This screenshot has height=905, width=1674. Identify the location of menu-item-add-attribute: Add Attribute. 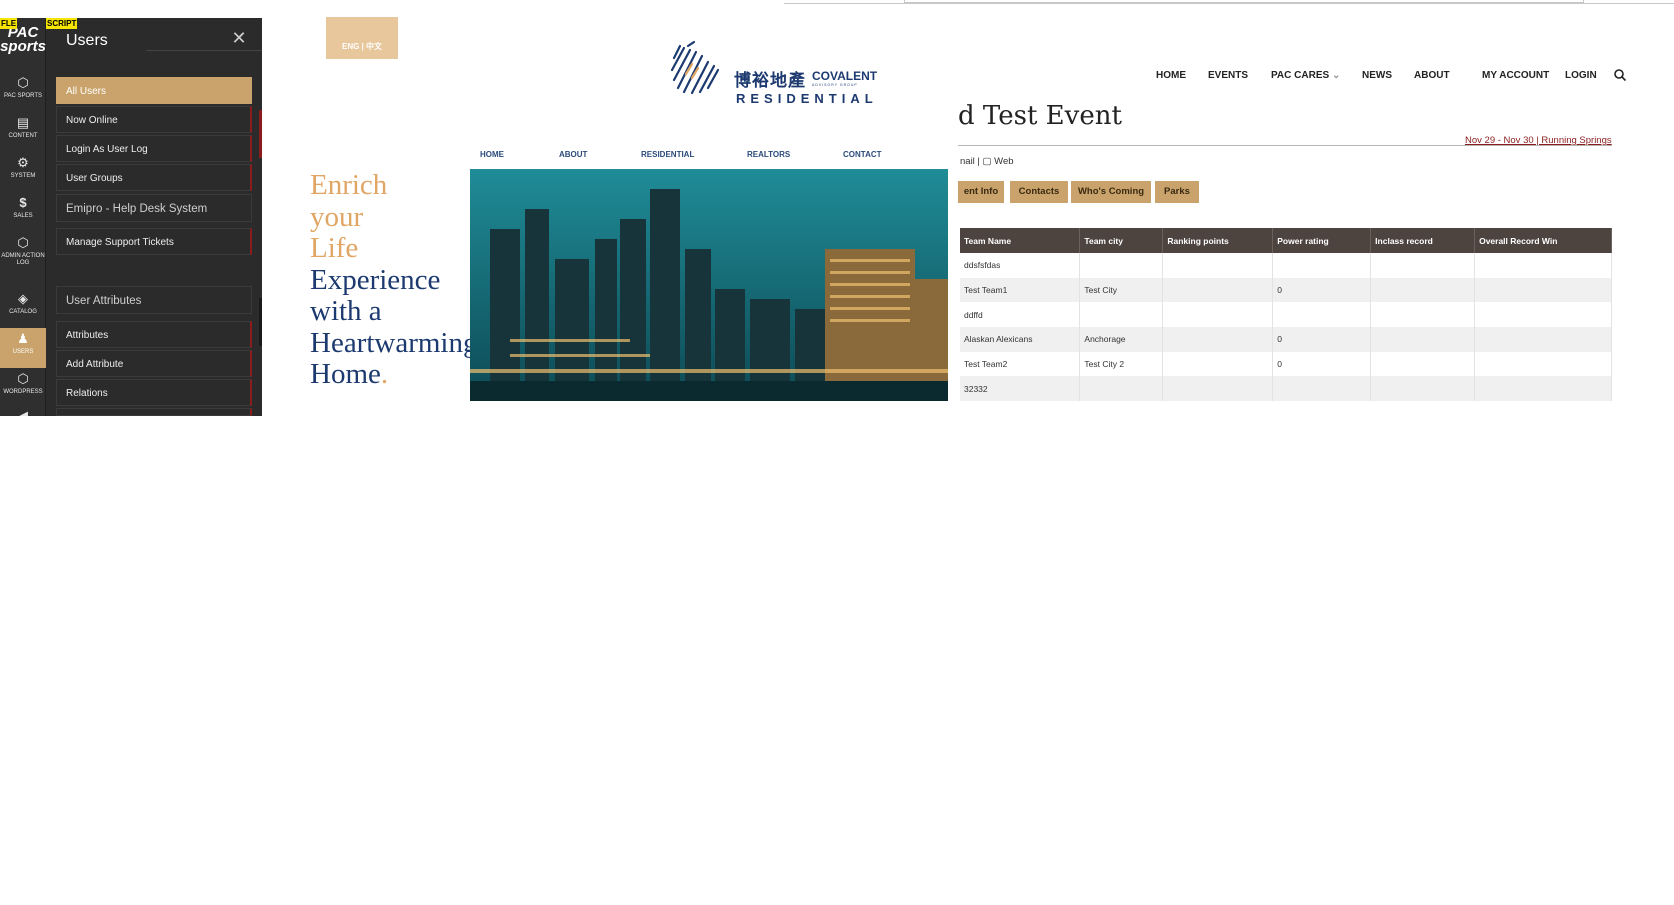
(154, 363).